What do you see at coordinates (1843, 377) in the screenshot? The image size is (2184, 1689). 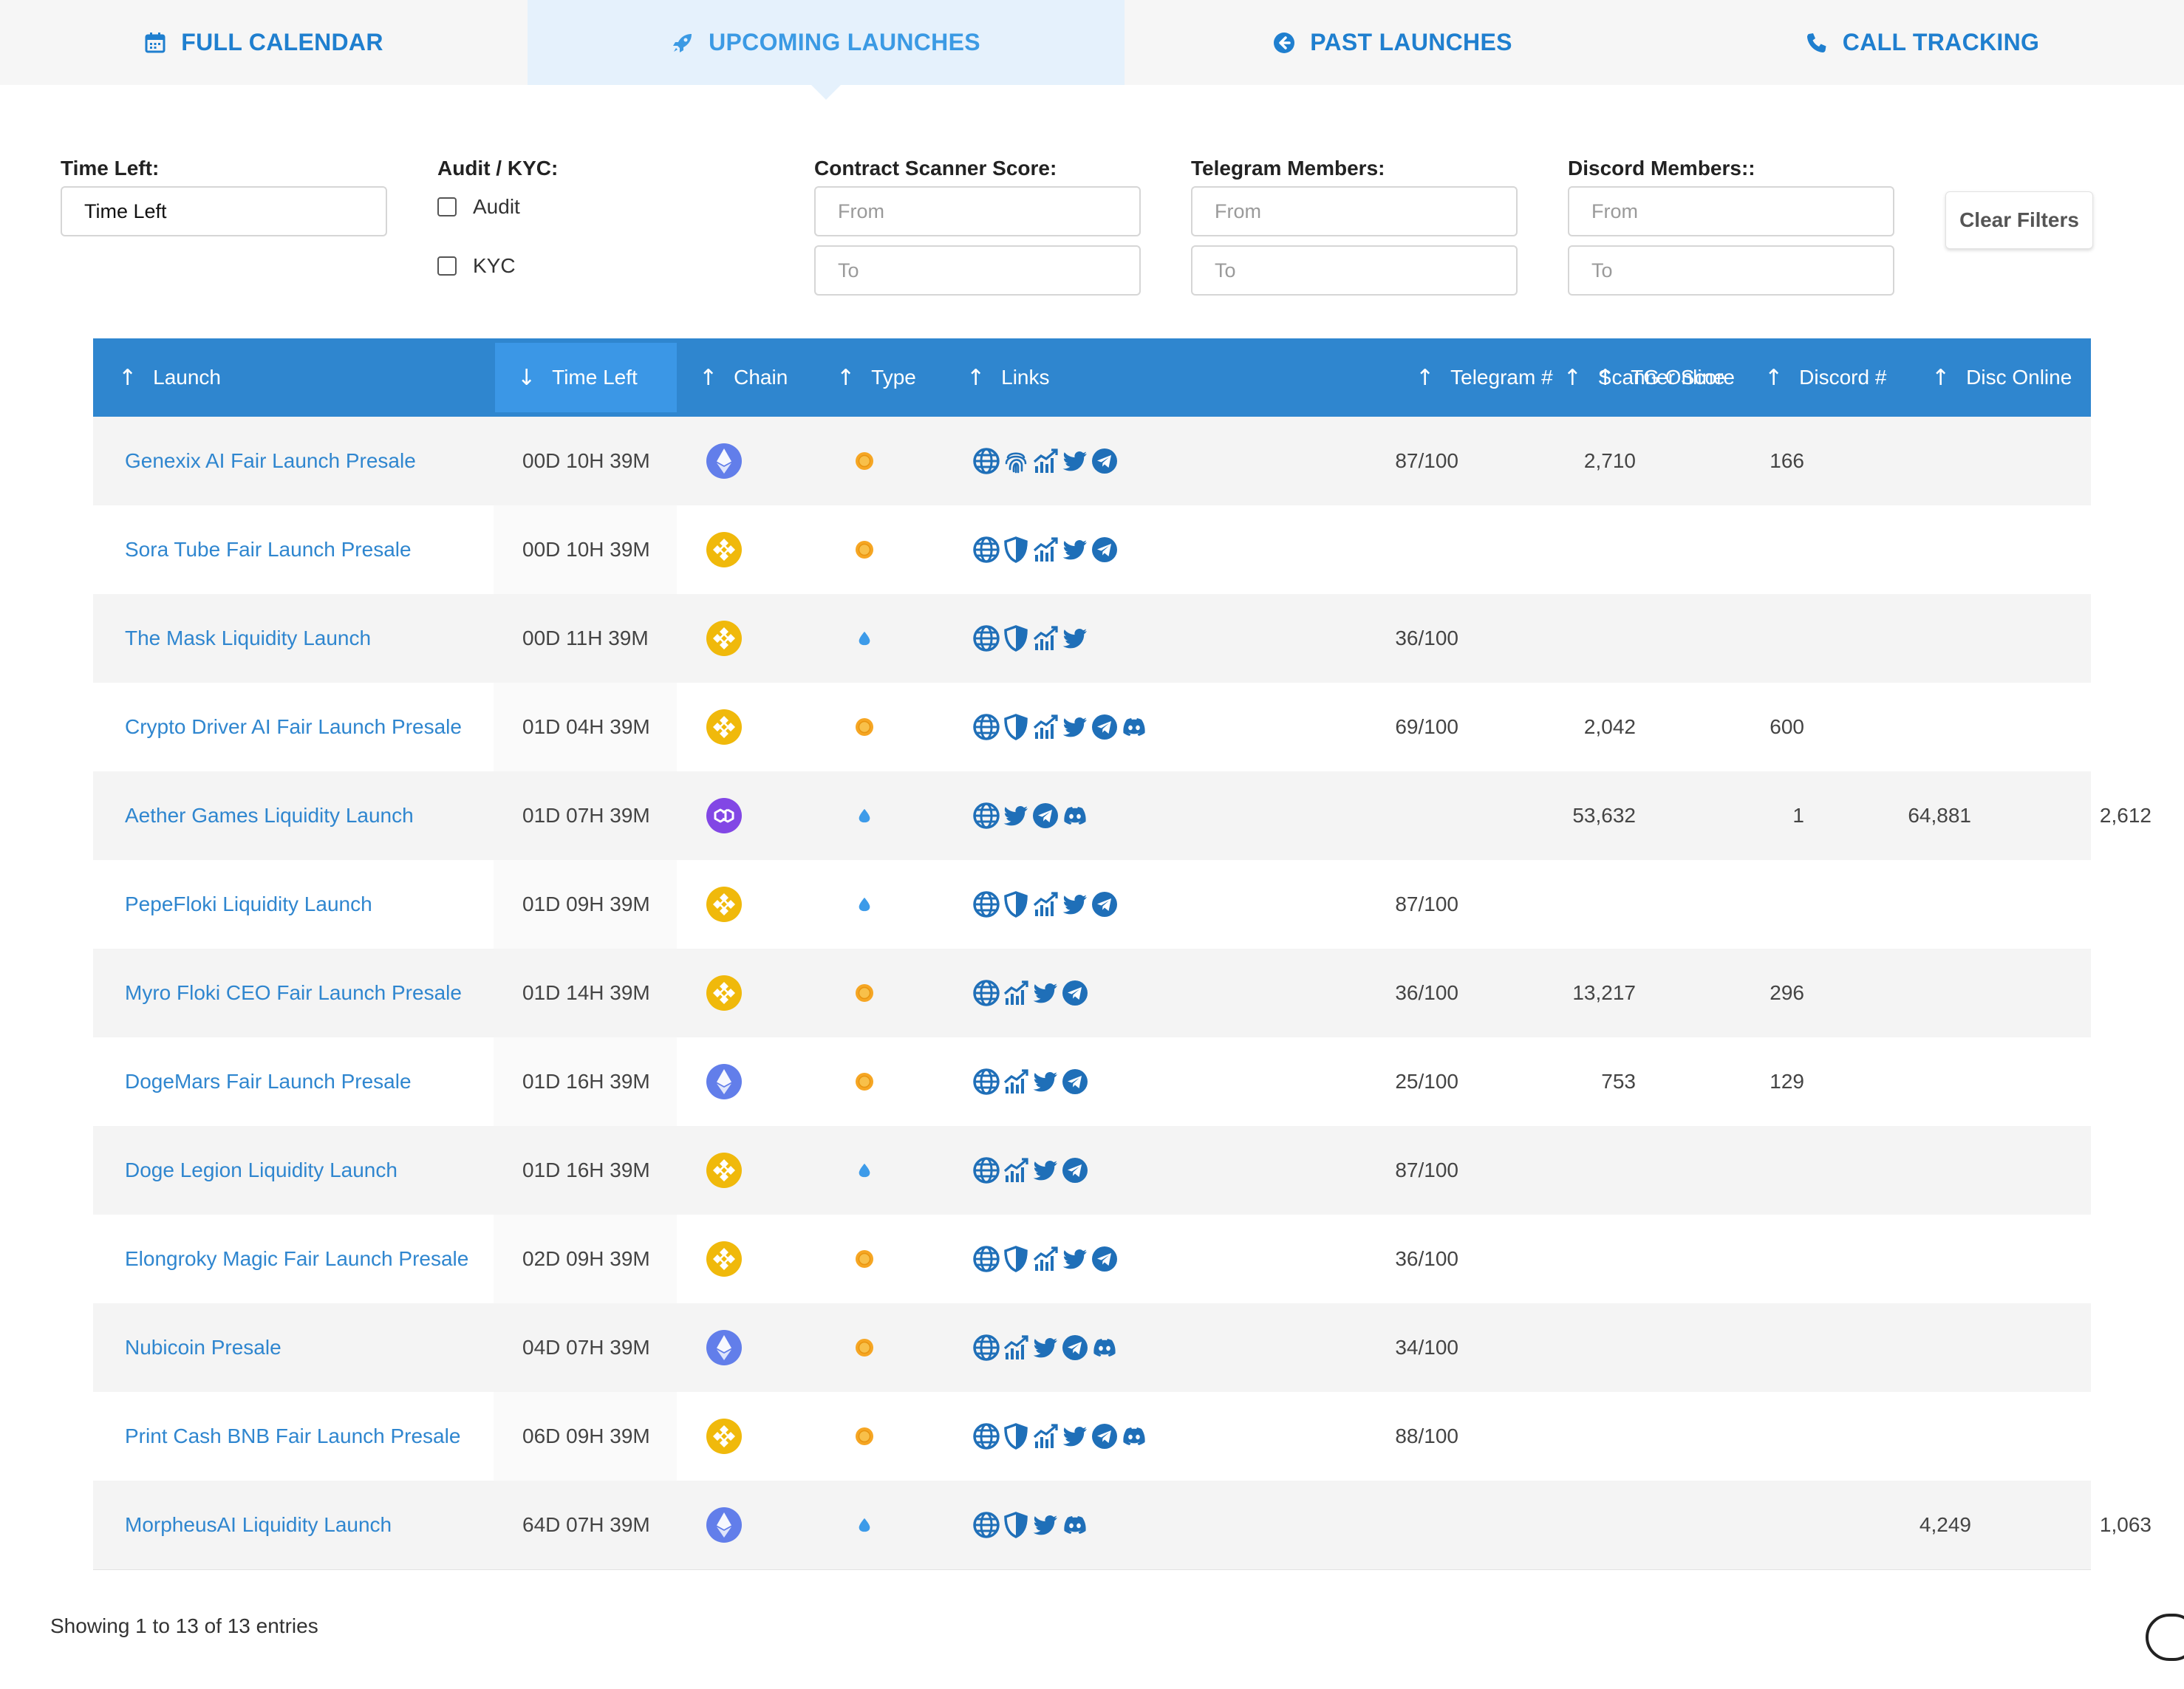 I see `column-title: Discord #` at bounding box center [1843, 377].